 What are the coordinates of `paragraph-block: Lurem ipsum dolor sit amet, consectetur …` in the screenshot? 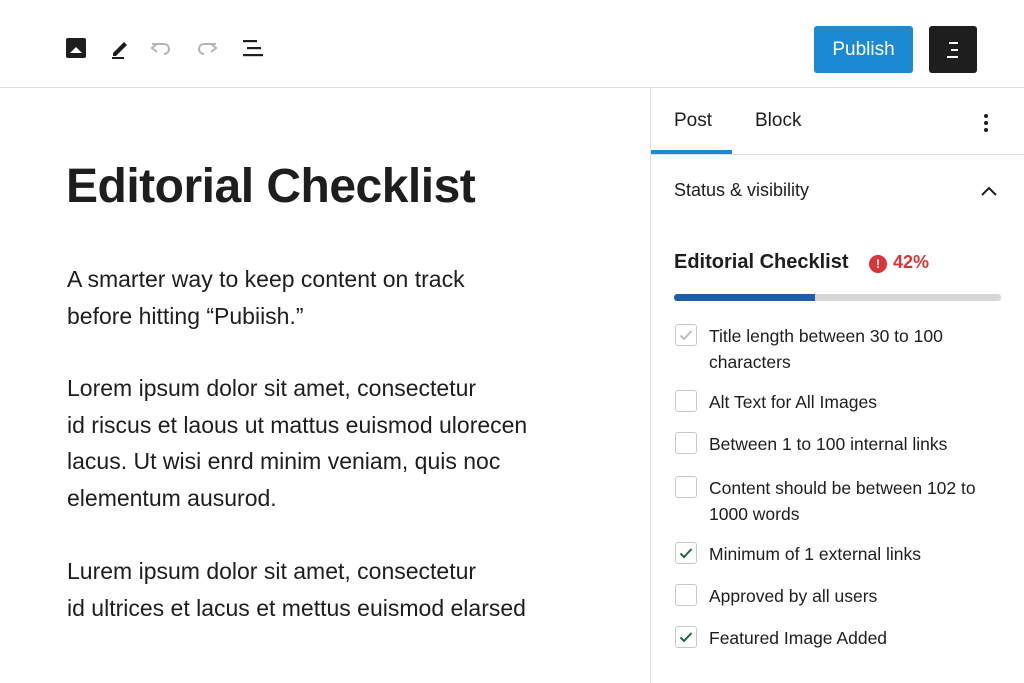 It's located at (327, 589).